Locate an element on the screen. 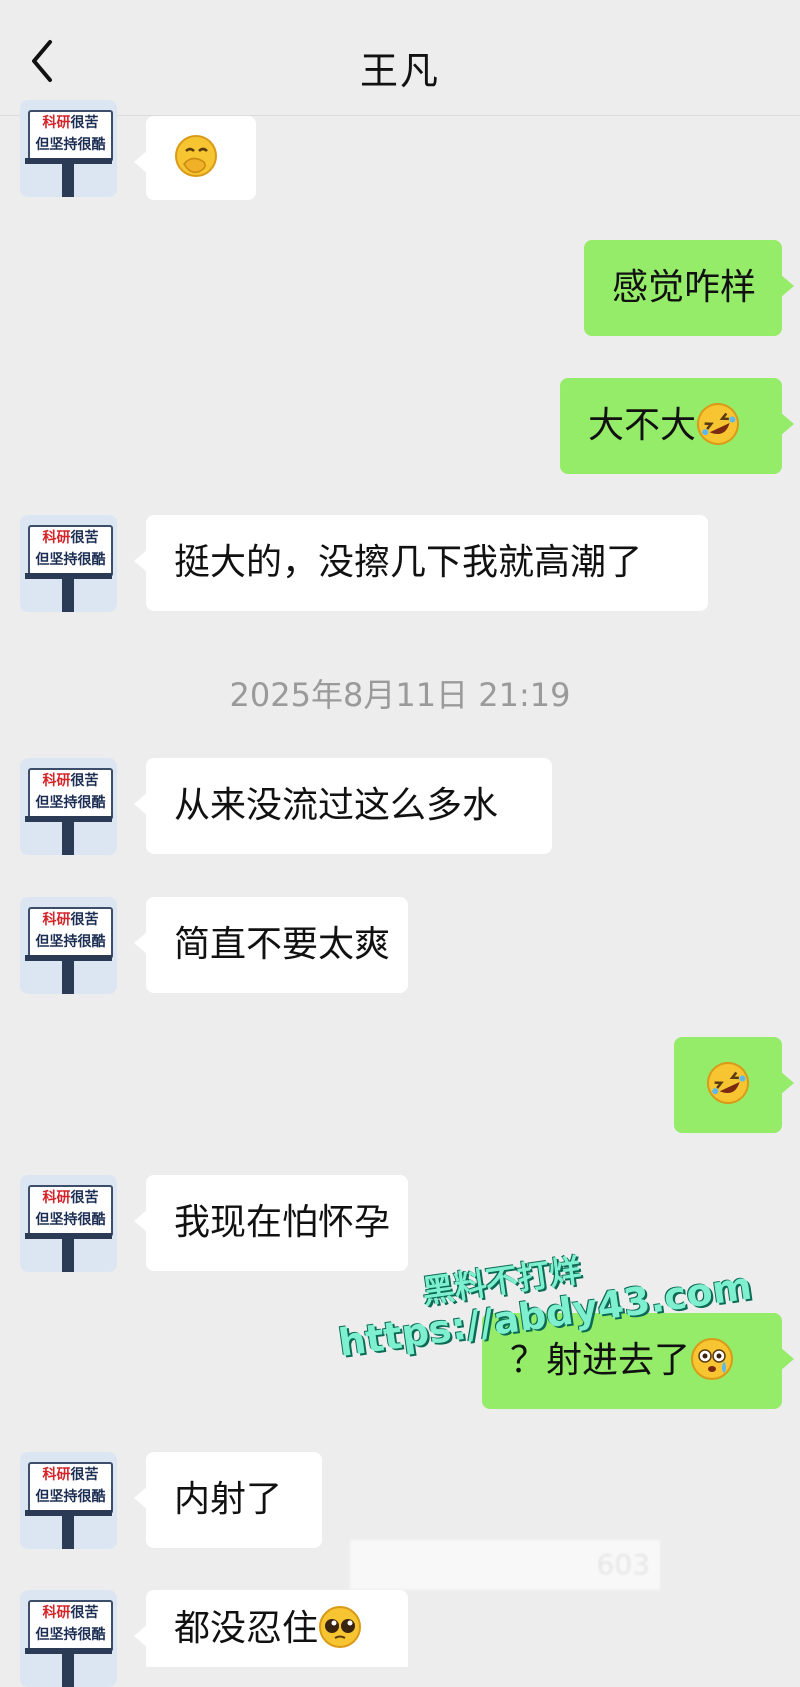 This screenshot has width=800, height=1687. message-bubble: 从来没流过这么多水 is located at coordinates (343, 806).